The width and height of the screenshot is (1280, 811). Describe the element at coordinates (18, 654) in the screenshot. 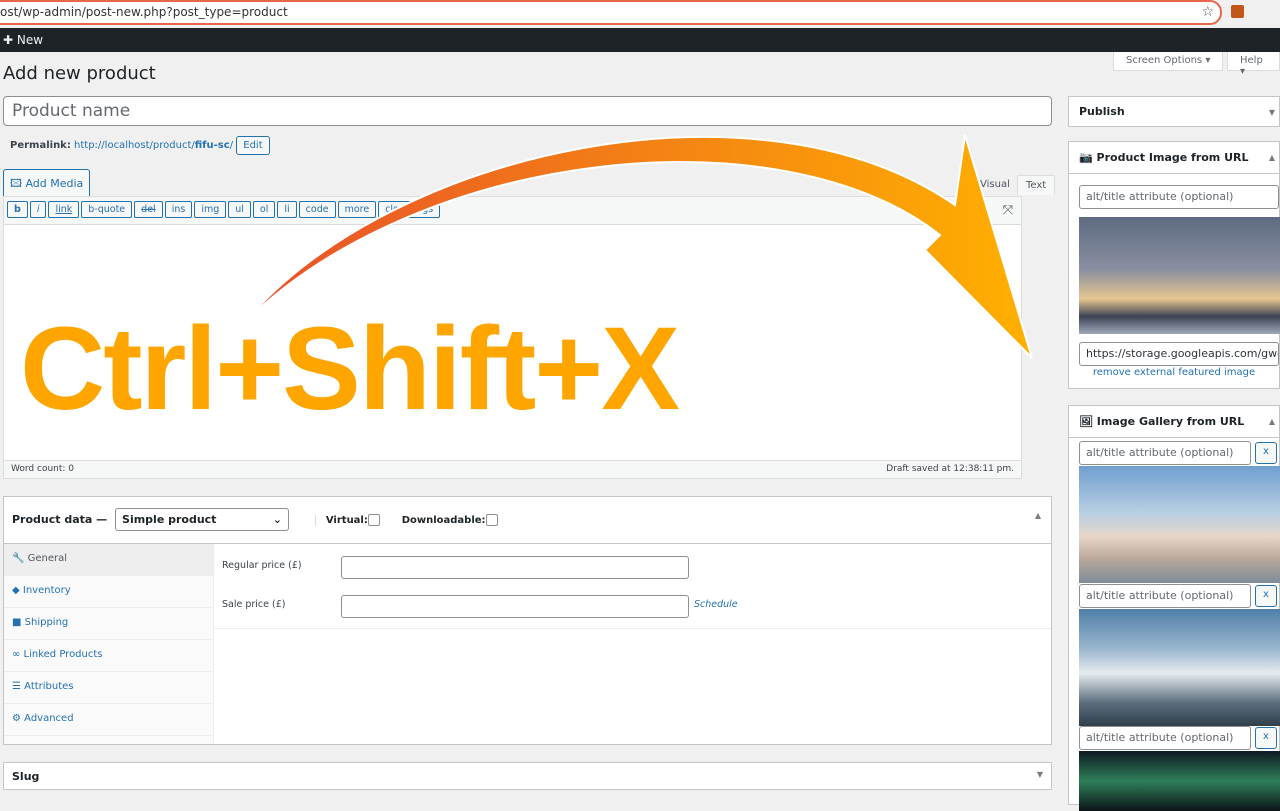

I see `link-icon: ∞` at that location.